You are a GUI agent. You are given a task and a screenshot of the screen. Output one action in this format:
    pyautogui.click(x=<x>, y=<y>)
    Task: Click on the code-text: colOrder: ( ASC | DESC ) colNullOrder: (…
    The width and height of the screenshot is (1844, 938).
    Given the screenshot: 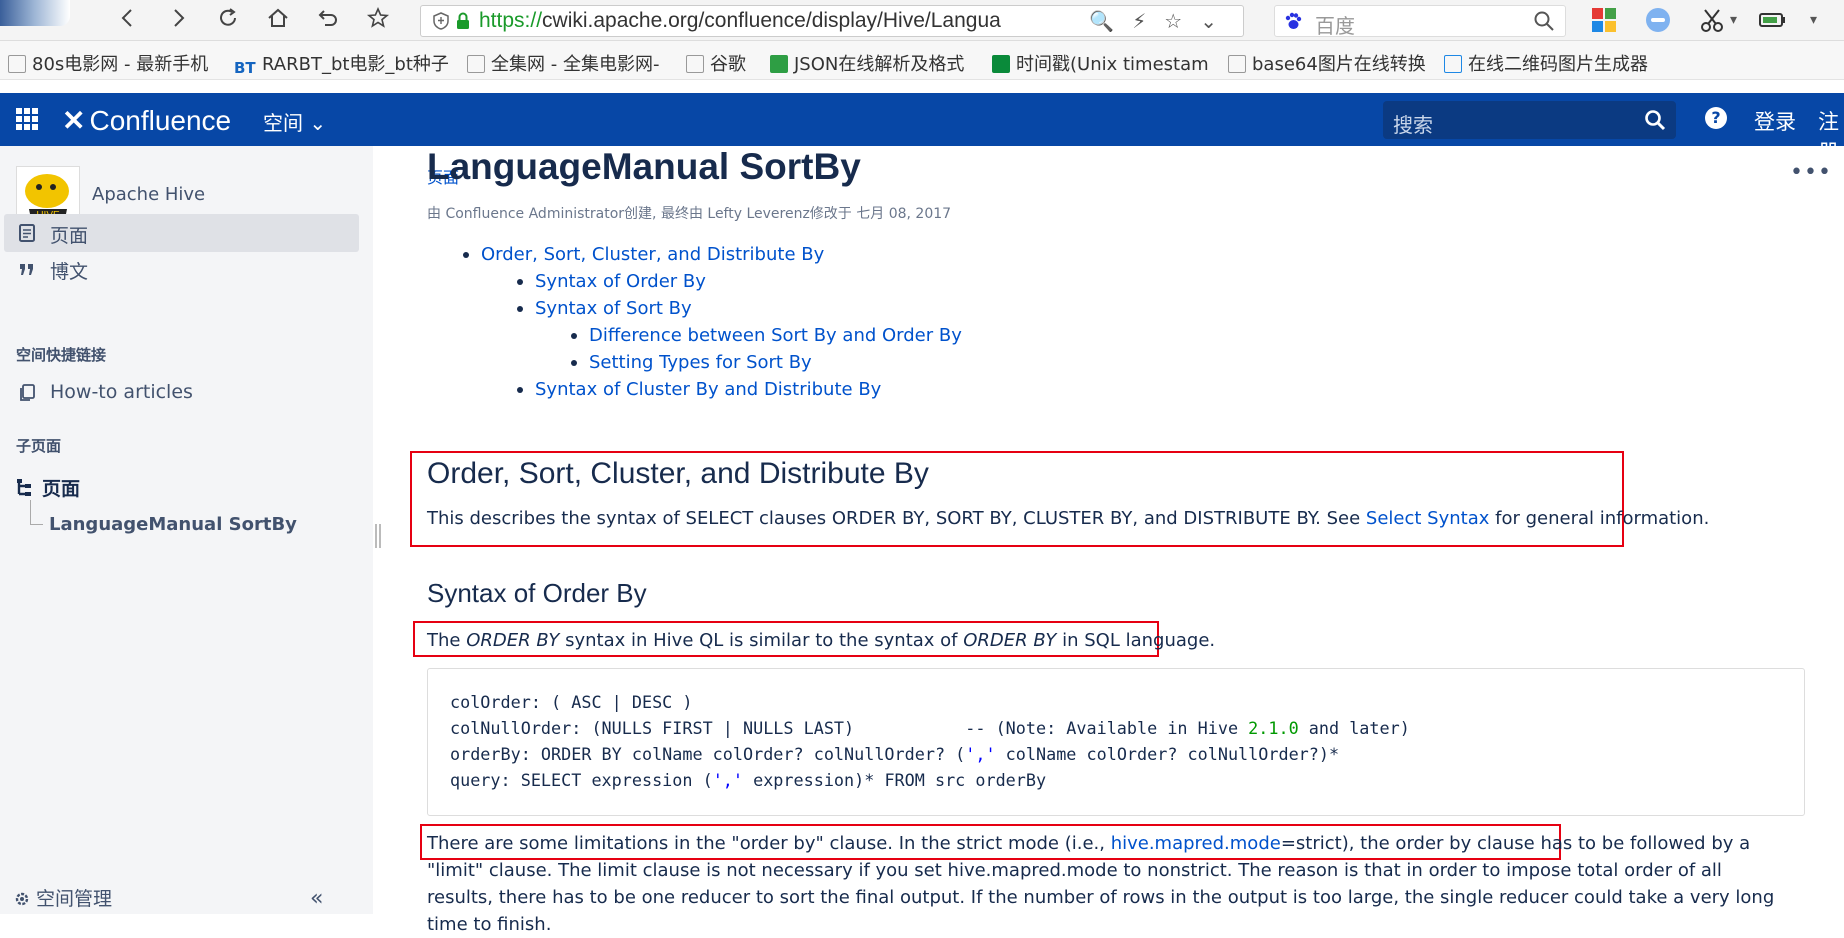 What is the action you would take?
    pyautogui.click(x=930, y=741)
    